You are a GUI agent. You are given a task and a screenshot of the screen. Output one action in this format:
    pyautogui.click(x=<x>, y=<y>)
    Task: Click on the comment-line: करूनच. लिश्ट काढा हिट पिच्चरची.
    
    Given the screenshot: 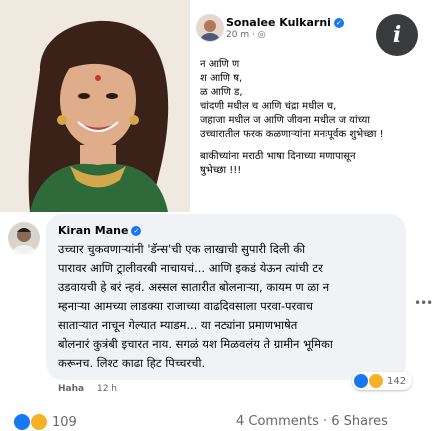 What is the action you would take?
    pyautogui.click(x=132, y=363)
    